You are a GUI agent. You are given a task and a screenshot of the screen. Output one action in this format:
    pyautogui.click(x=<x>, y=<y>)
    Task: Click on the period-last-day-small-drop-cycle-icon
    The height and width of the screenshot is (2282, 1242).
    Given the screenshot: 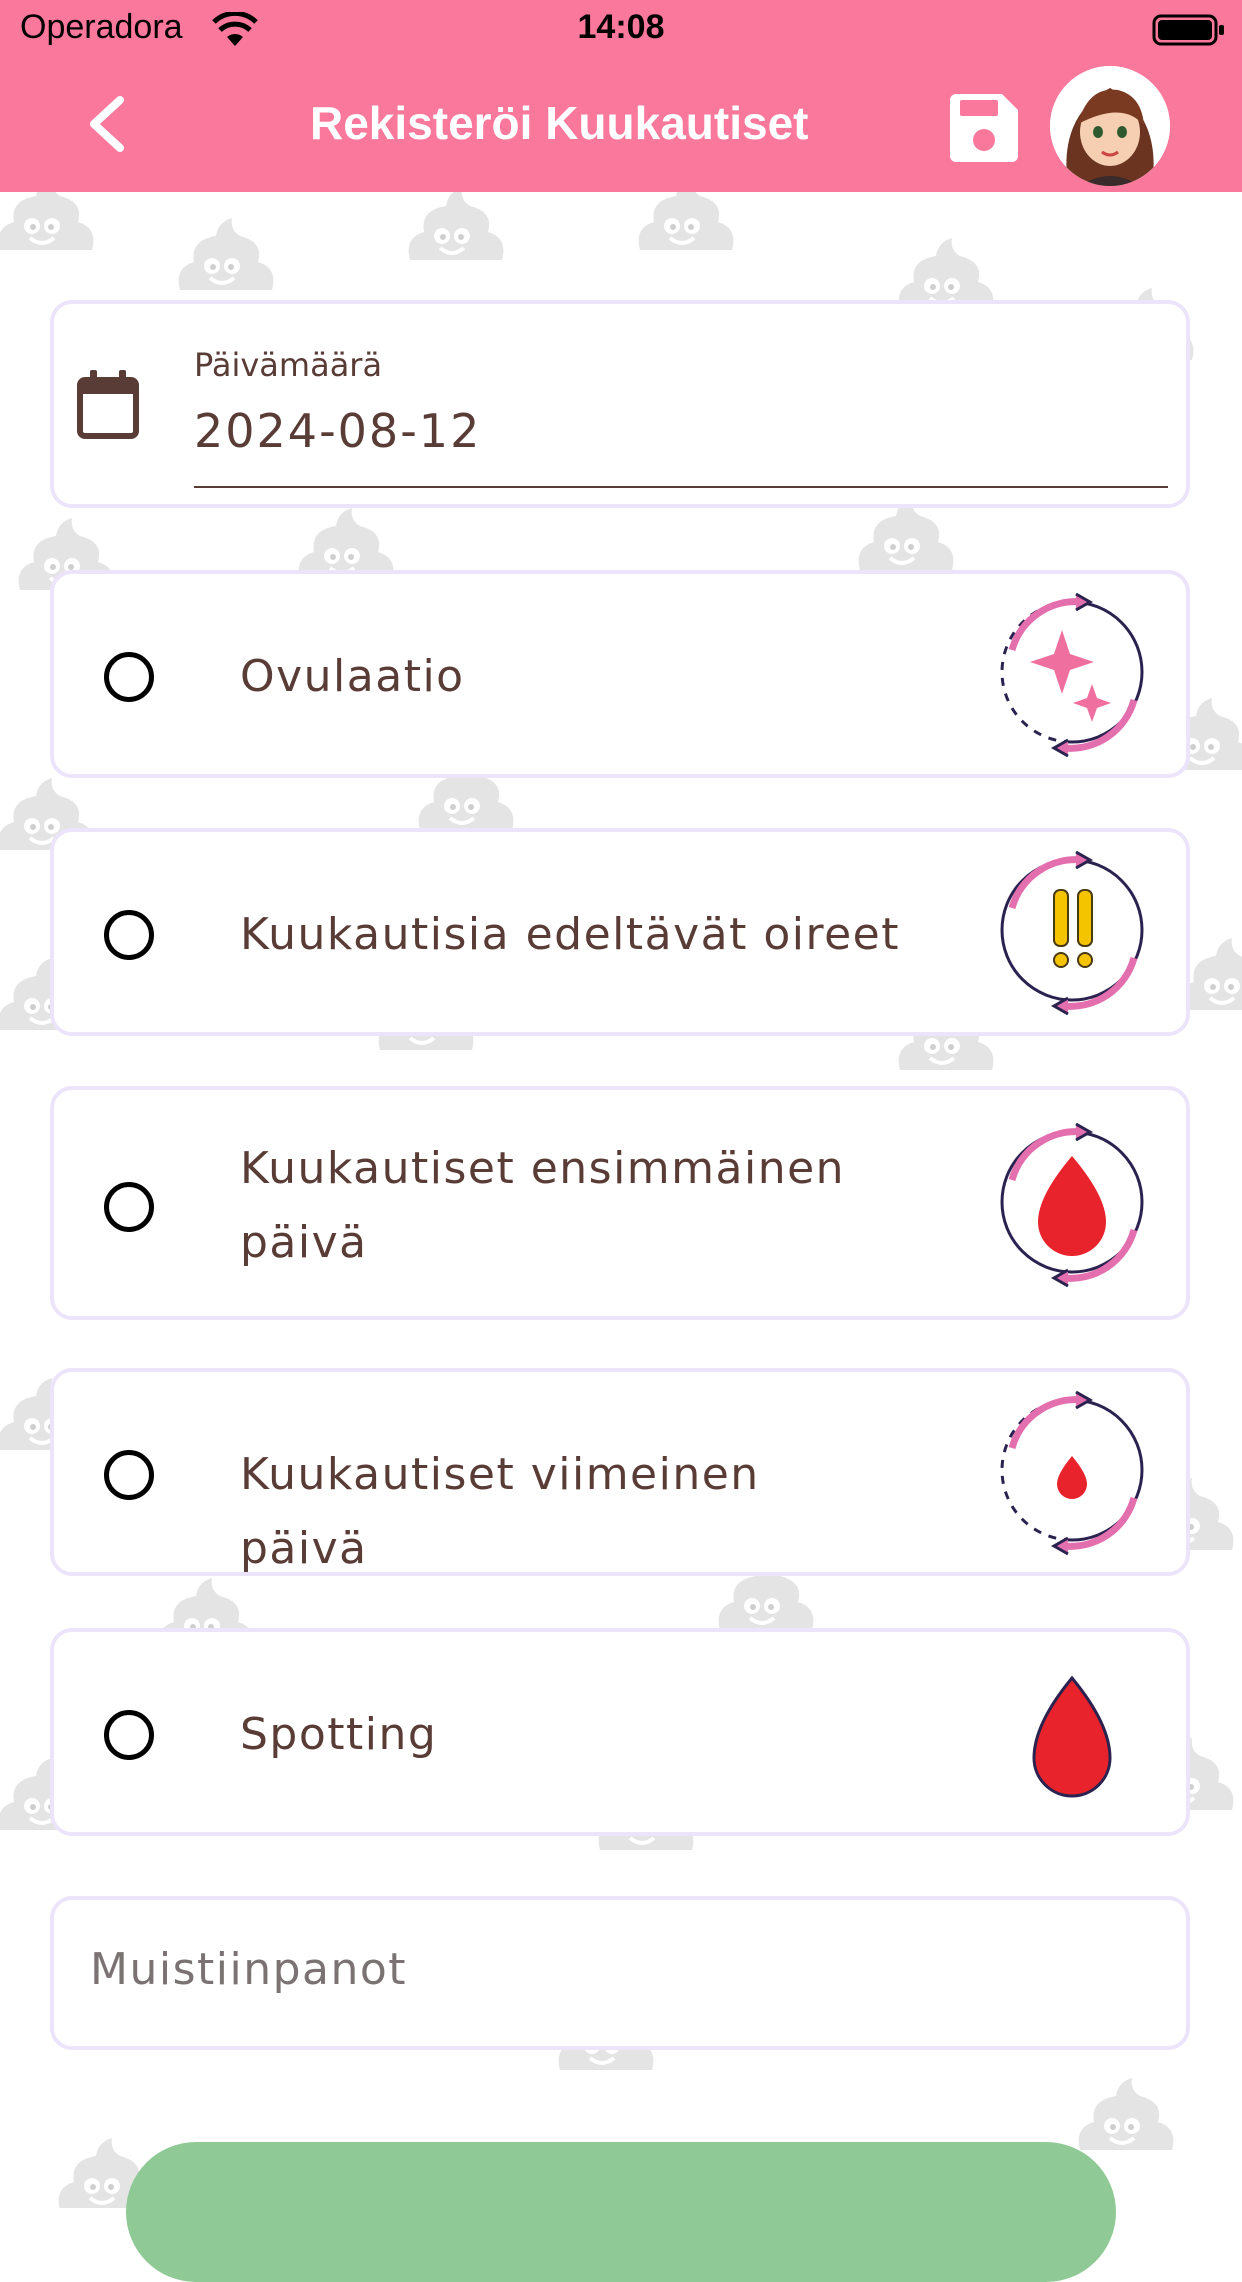 What is the action you would take?
    pyautogui.click(x=1072, y=1473)
    